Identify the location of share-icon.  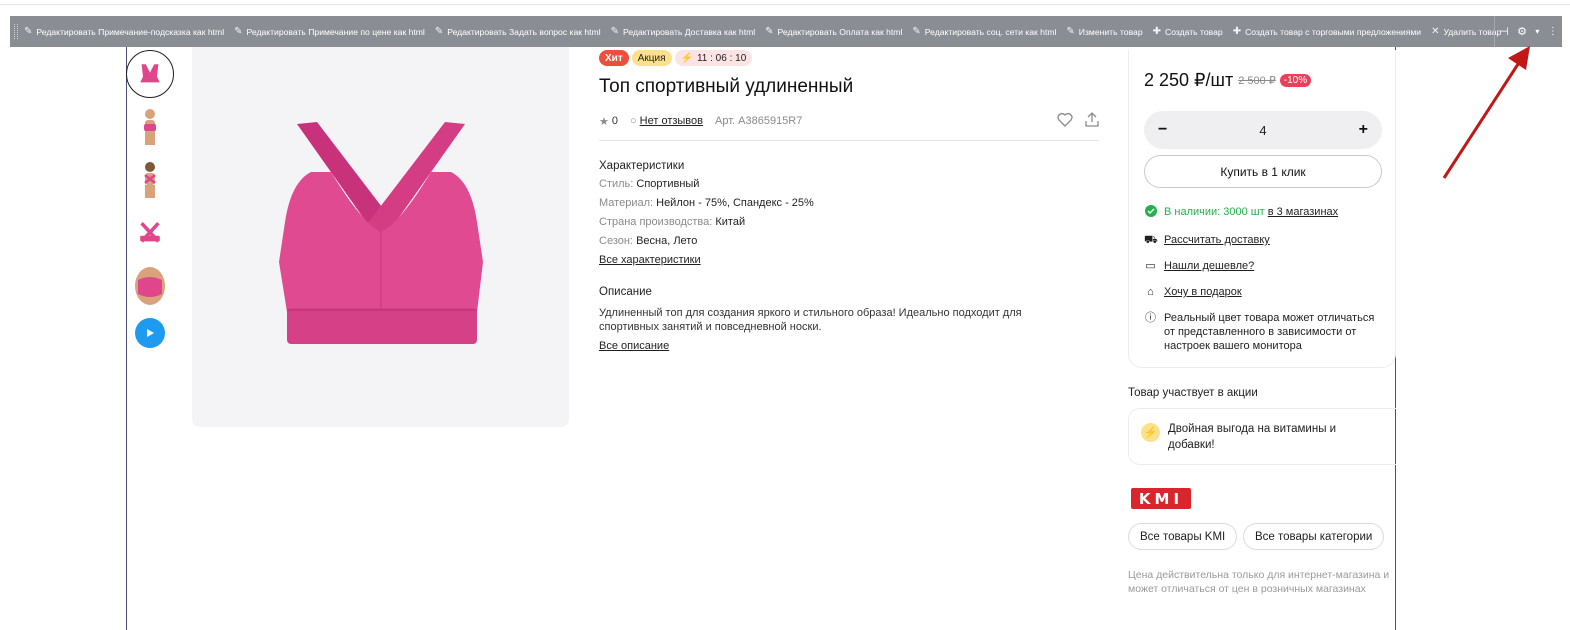
(1092, 119).